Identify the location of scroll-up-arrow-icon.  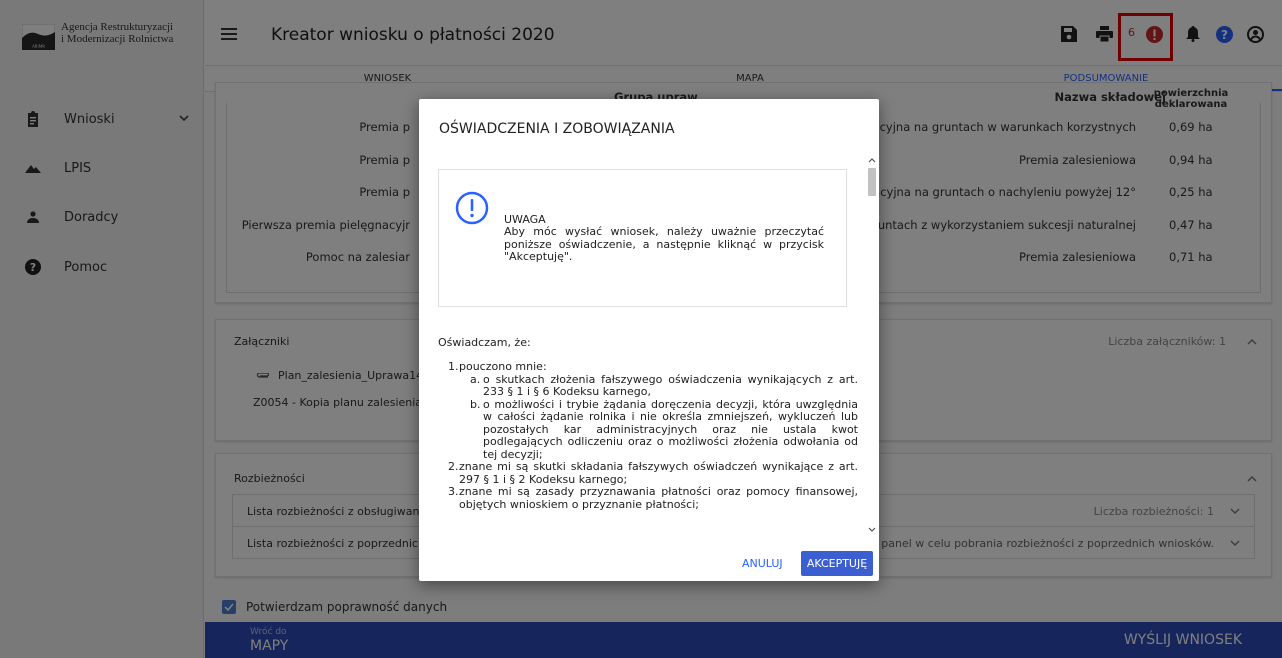
(872, 160).